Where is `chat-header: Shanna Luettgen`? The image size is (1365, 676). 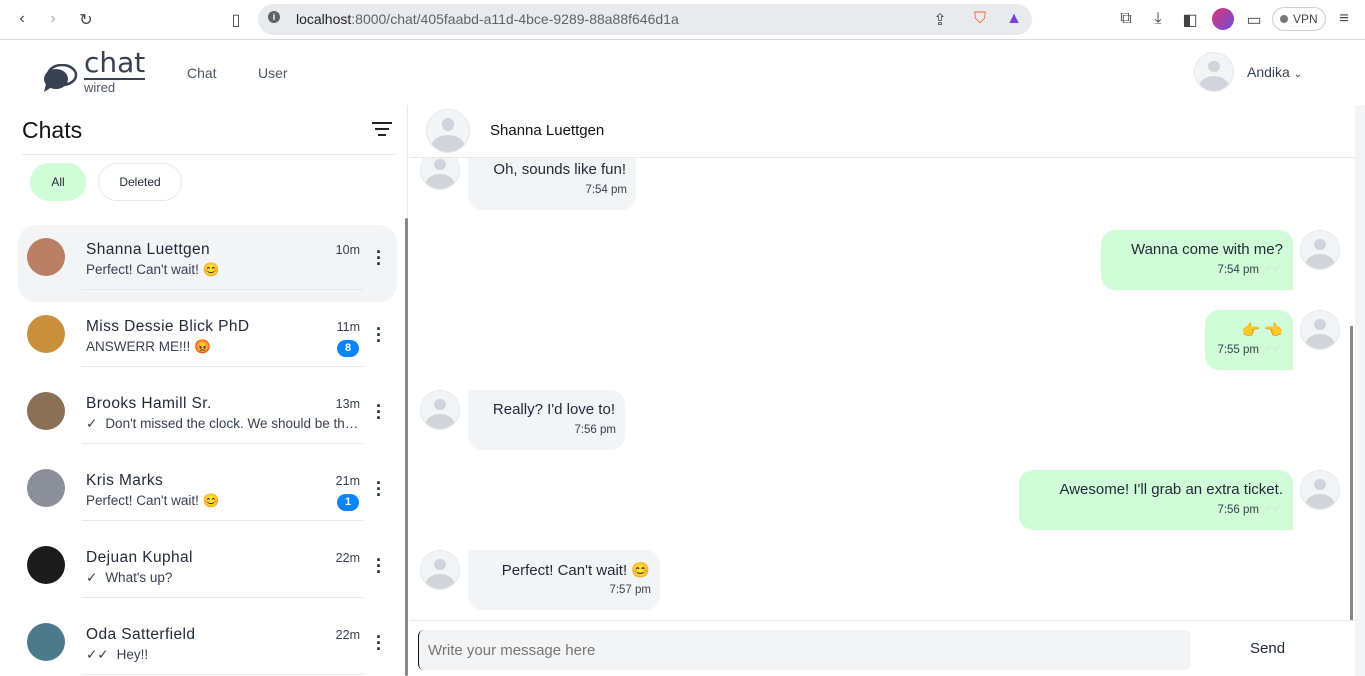 chat-header: Shanna Luettgen is located at coordinates (882, 131).